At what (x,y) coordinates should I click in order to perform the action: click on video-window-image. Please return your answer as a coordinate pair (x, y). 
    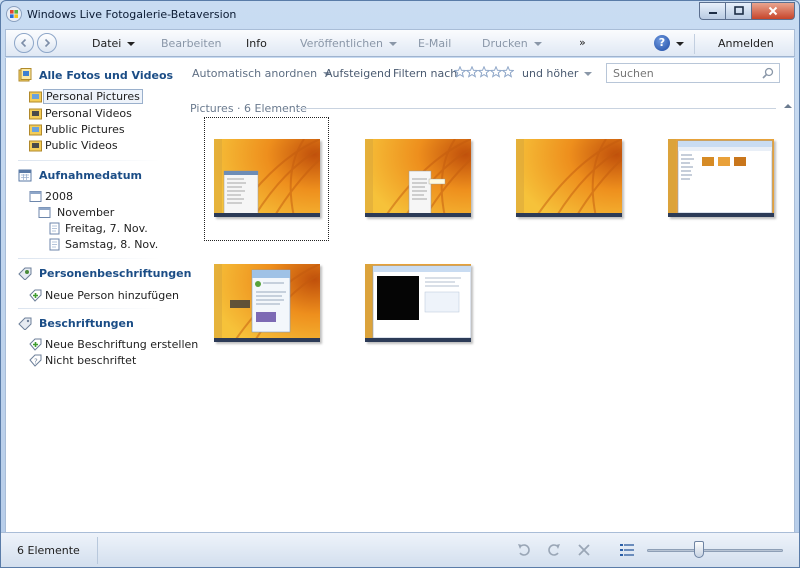
    Looking at the image, I should click on (418, 303).